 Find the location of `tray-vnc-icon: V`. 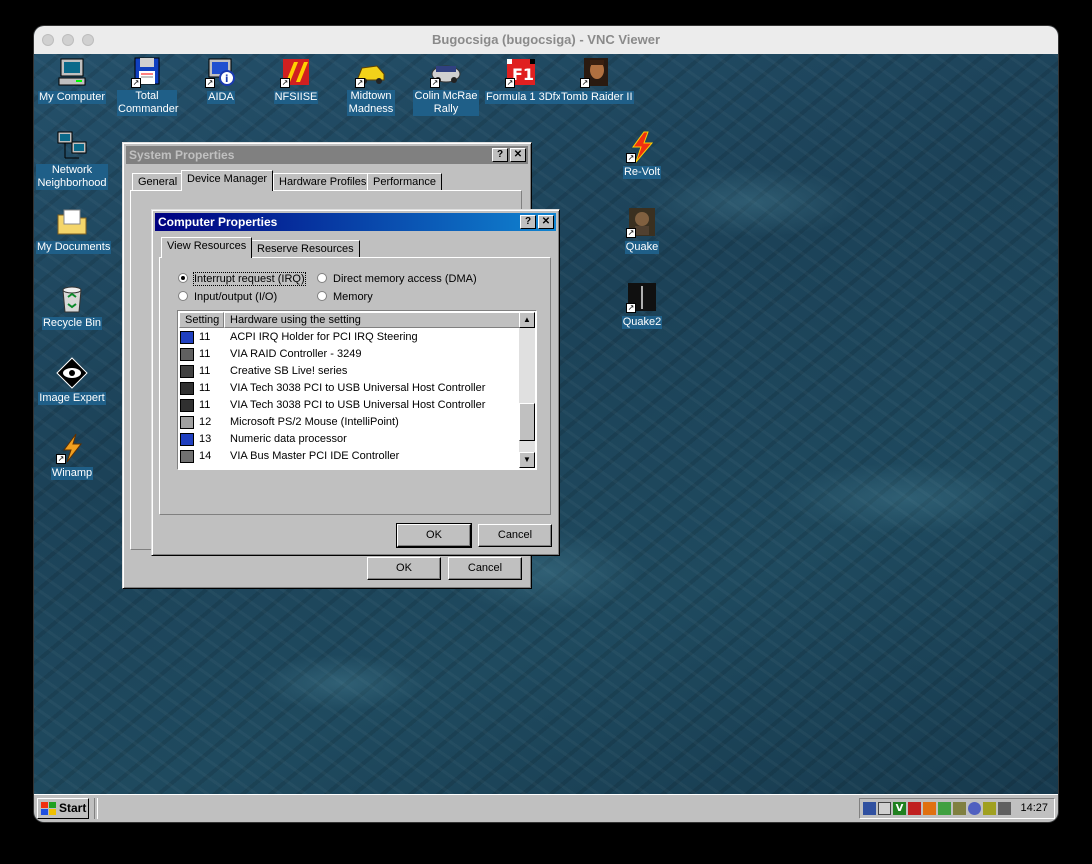

tray-vnc-icon: V is located at coordinates (899, 808).